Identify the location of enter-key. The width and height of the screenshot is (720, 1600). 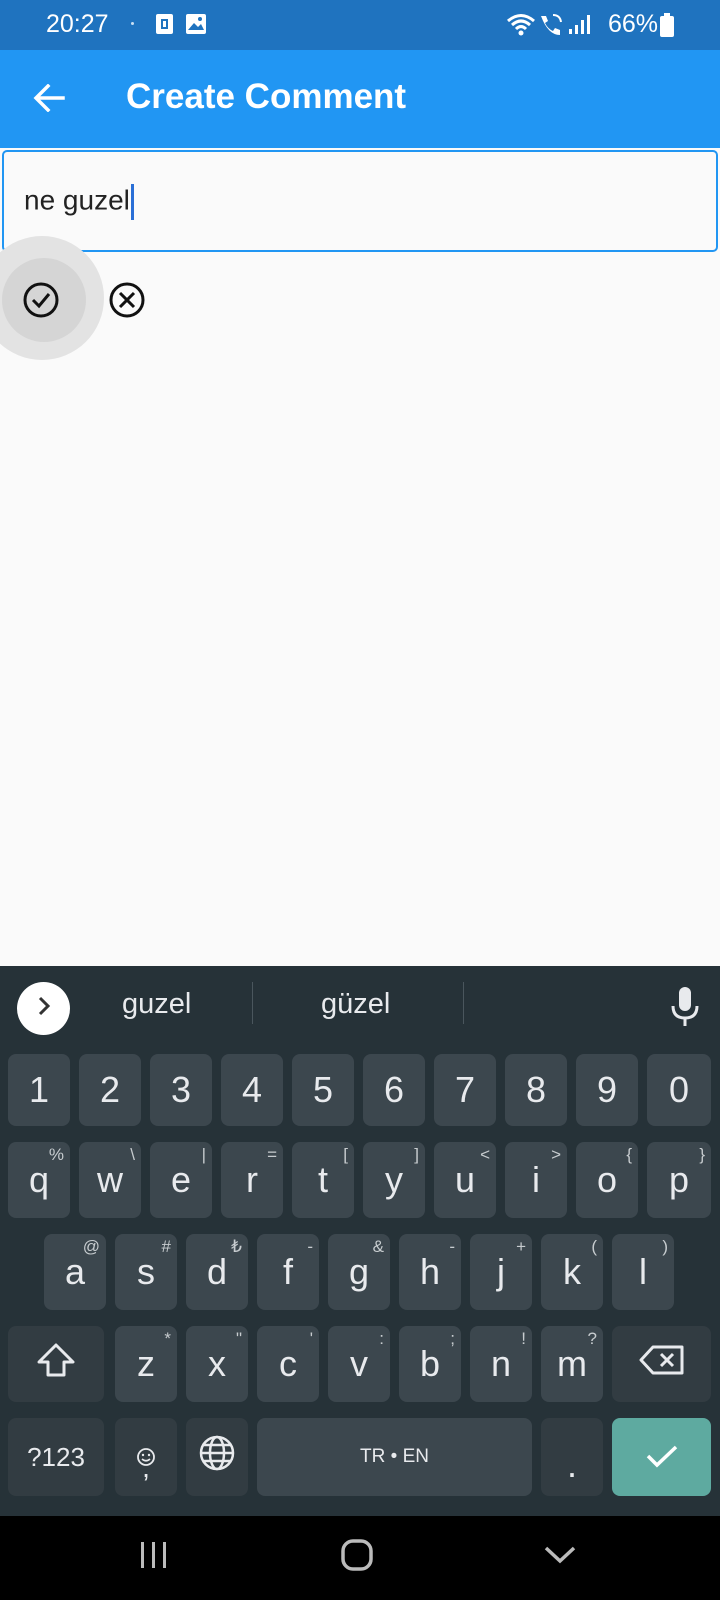
(661, 1457).